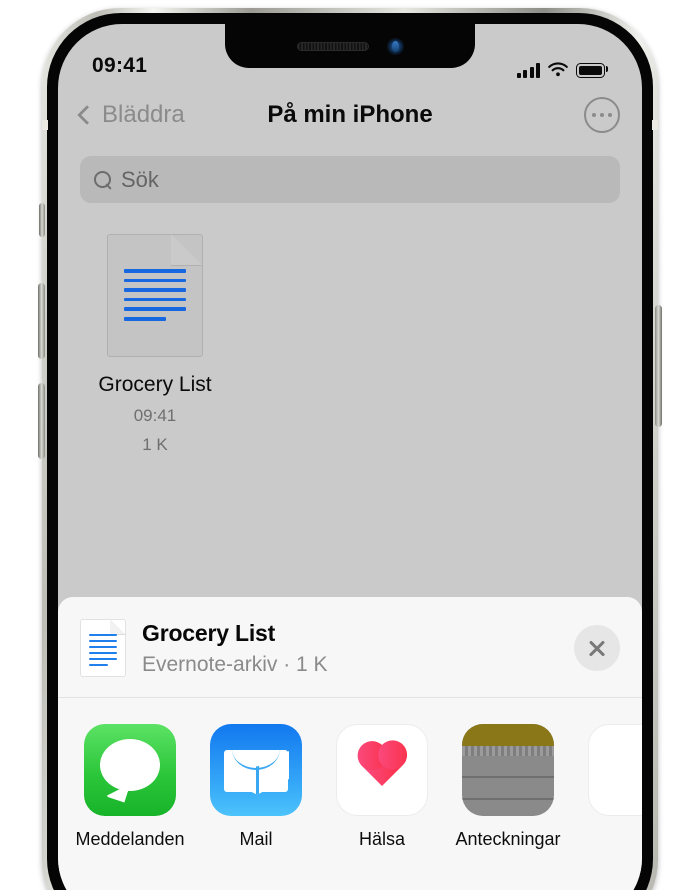  Describe the element at coordinates (350, 55) in the screenshot. I see `status-bar: 09:41` at that location.